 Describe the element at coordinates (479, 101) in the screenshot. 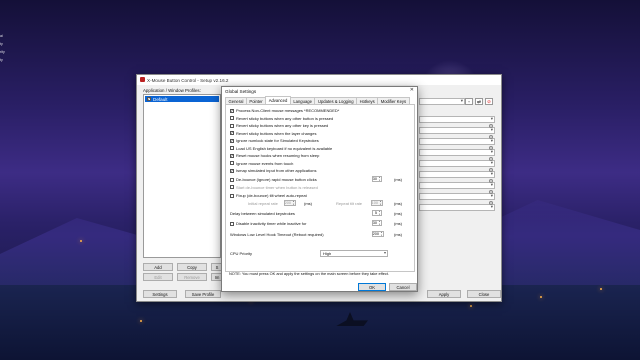

I see `swap-icon: ⇄` at that location.